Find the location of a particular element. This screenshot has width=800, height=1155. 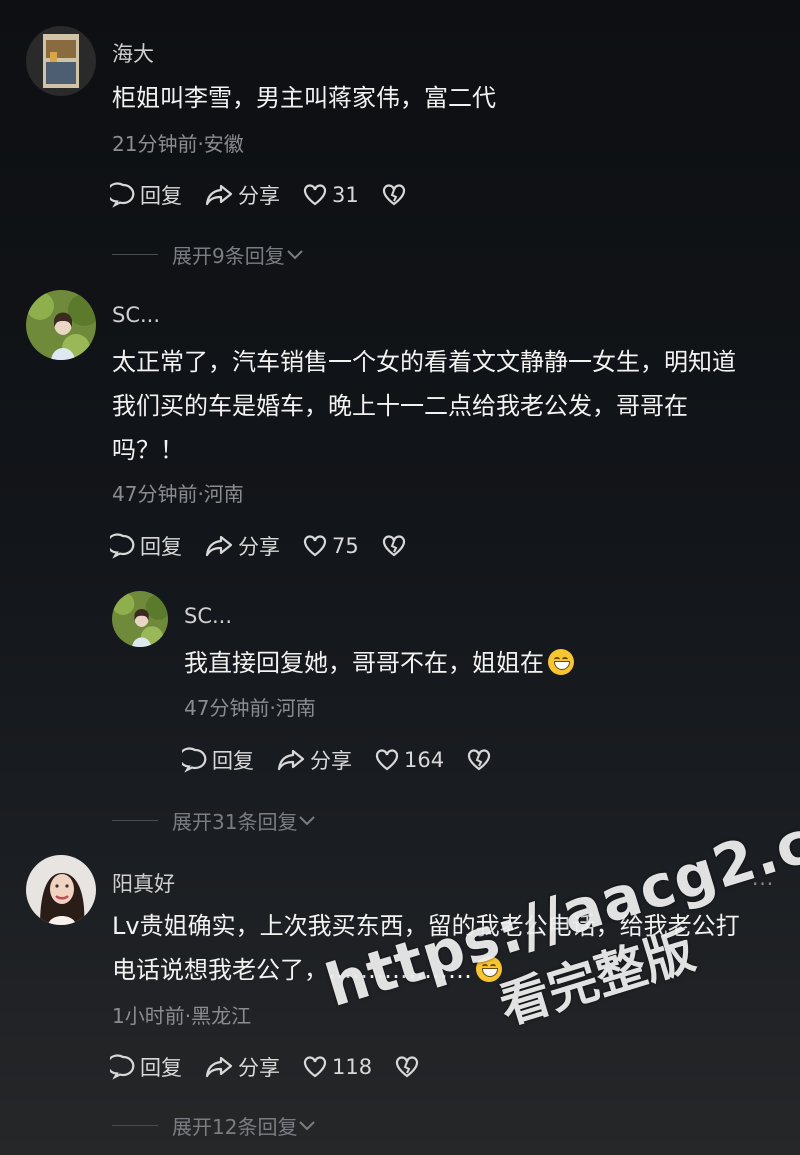

action-bar: 回复 分享 31 is located at coordinates (271, 195).